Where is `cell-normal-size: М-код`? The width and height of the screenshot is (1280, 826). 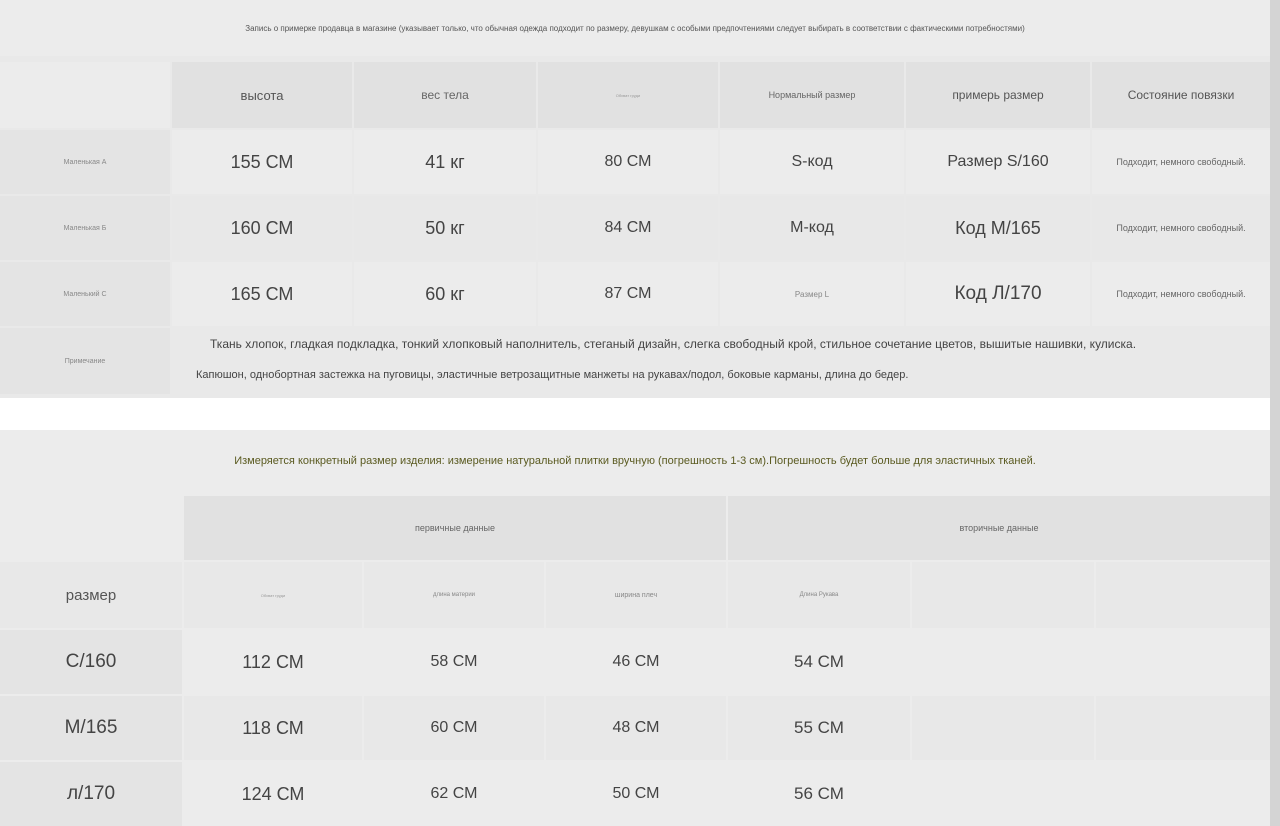 cell-normal-size: М-код is located at coordinates (812, 228).